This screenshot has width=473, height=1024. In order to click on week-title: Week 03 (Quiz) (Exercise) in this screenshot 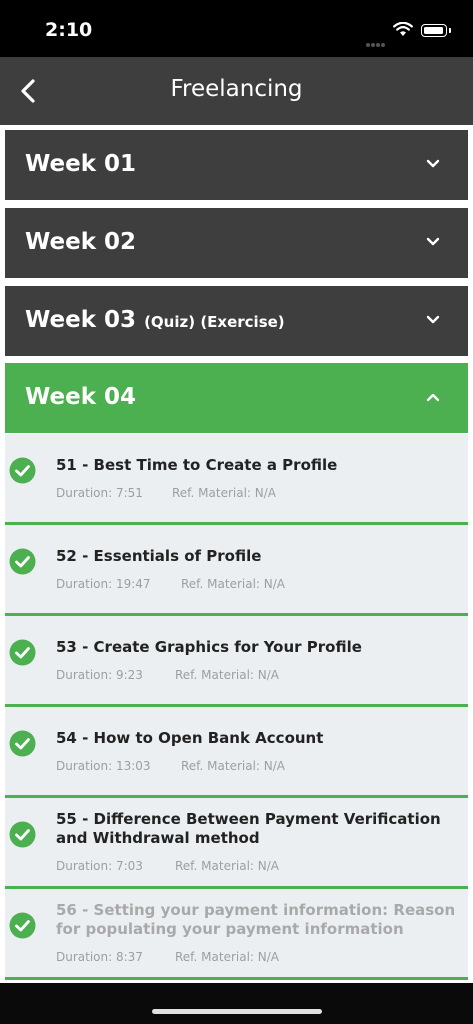, I will do `click(155, 320)`.